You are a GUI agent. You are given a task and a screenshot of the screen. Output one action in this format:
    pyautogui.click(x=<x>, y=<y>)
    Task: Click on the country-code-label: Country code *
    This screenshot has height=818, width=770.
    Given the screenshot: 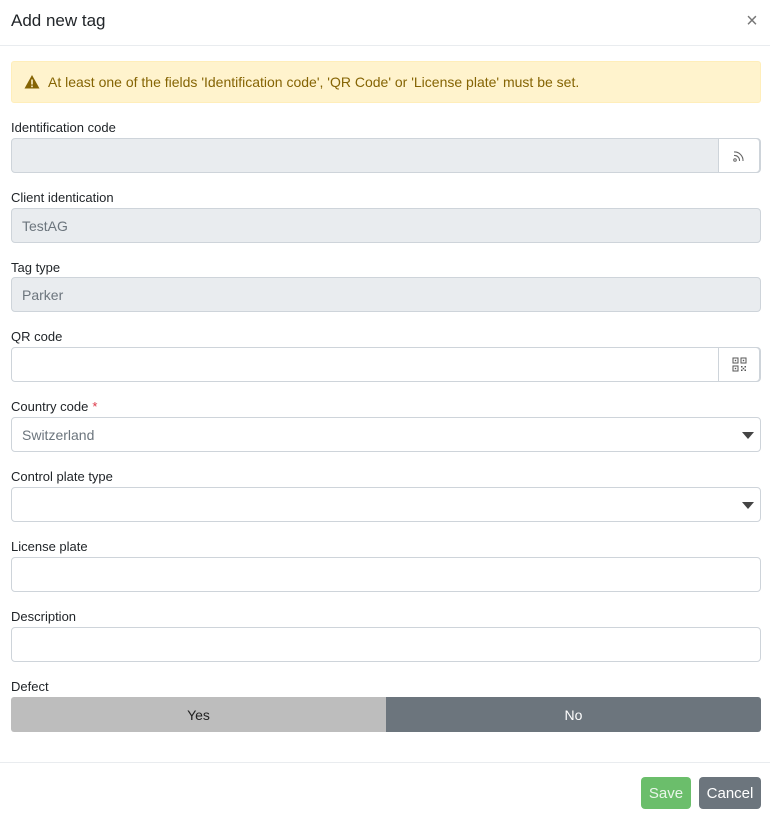 What is the action you would take?
    pyautogui.click(x=54, y=406)
    